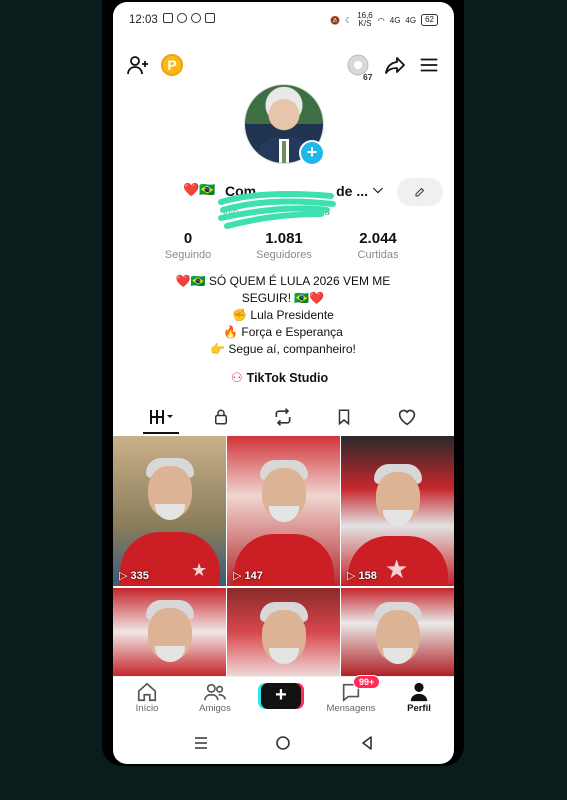 The width and height of the screenshot is (567, 800). I want to click on bio-line: ✊ Lula Presidente, so click(283, 315).